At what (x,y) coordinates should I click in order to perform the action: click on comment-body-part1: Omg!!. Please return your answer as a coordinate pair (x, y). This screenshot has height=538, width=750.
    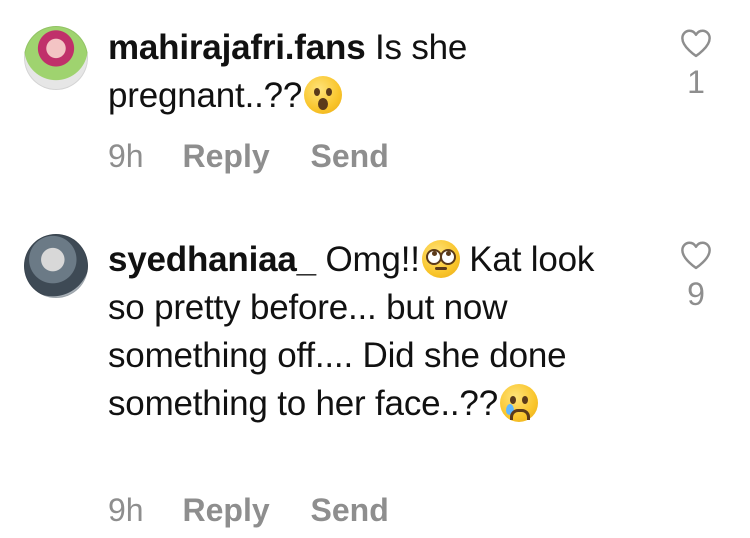
    Looking at the image, I should click on (372, 259).